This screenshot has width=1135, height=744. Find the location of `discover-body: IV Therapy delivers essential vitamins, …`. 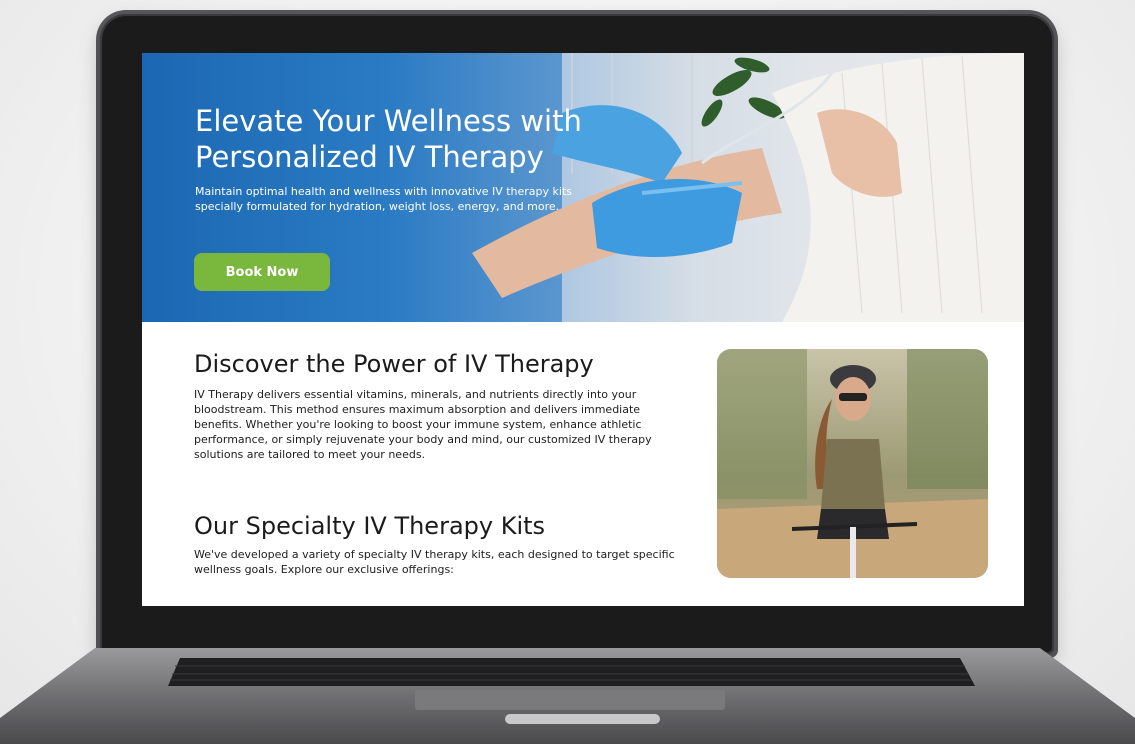

discover-body: IV Therapy delivers essential vitamins, … is located at coordinates (423, 424).